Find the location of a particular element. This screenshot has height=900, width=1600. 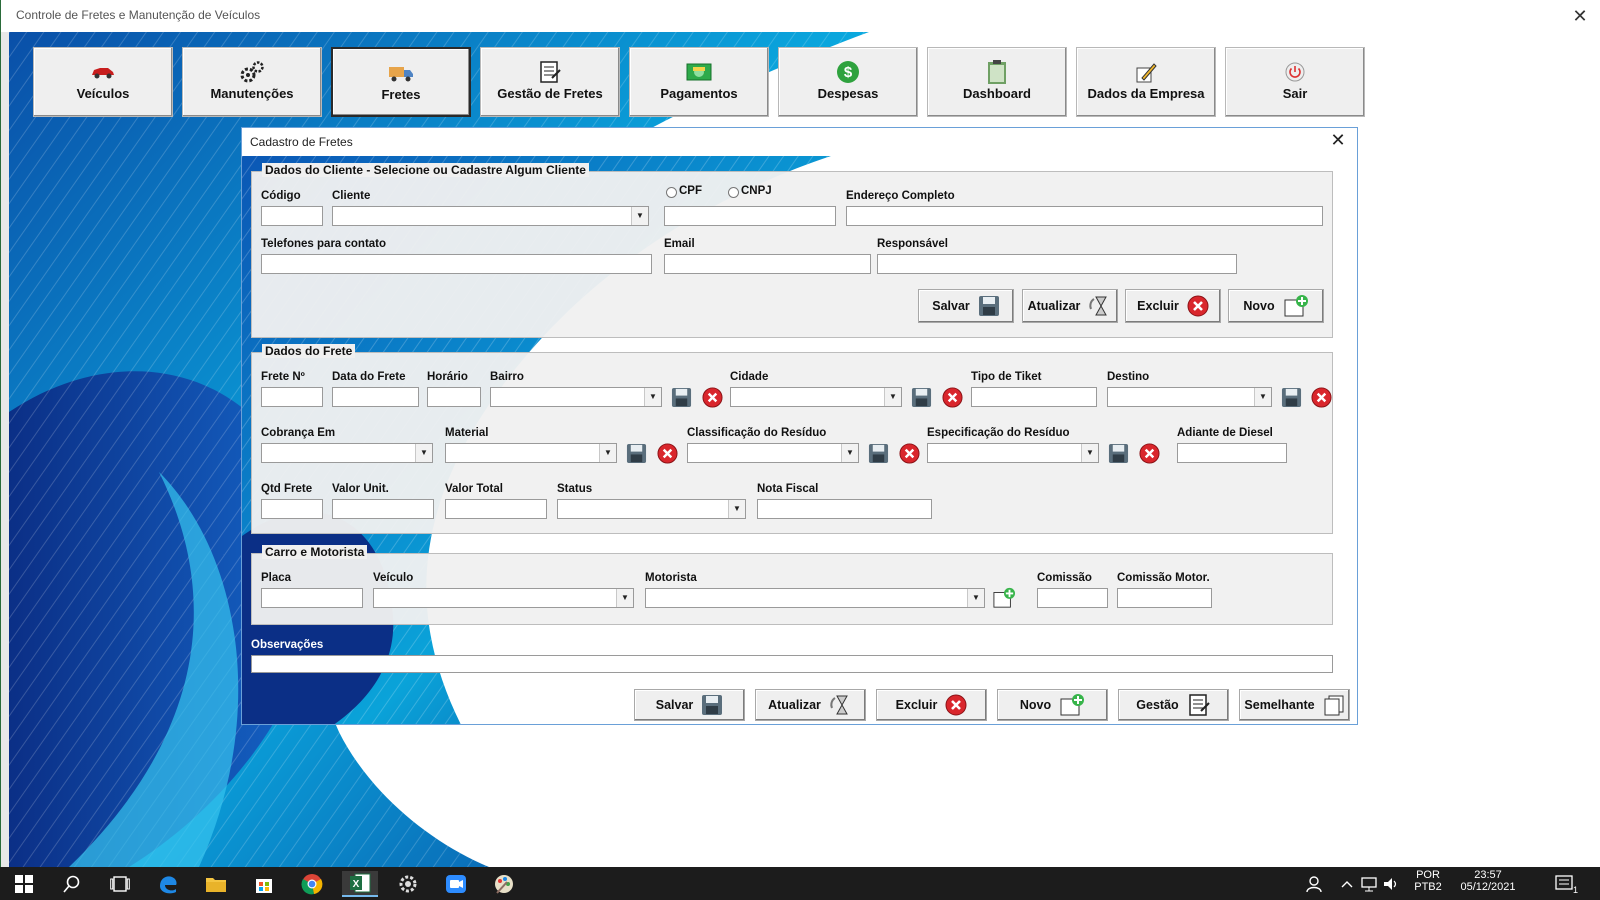

cliente-salvar-button: Salvar is located at coordinates (966, 306).